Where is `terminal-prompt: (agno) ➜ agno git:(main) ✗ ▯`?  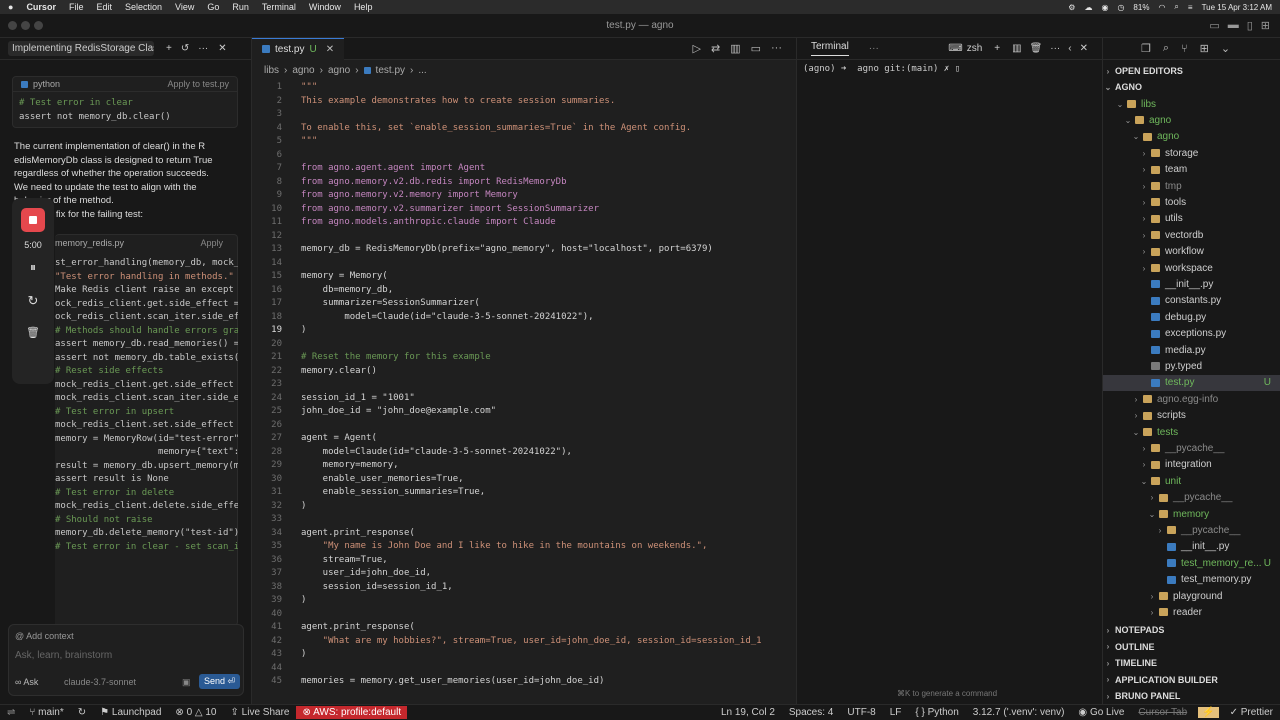
terminal-prompt: (agno) ➜ agno git:(main) ✗ ▯ is located at coordinates (881, 69).